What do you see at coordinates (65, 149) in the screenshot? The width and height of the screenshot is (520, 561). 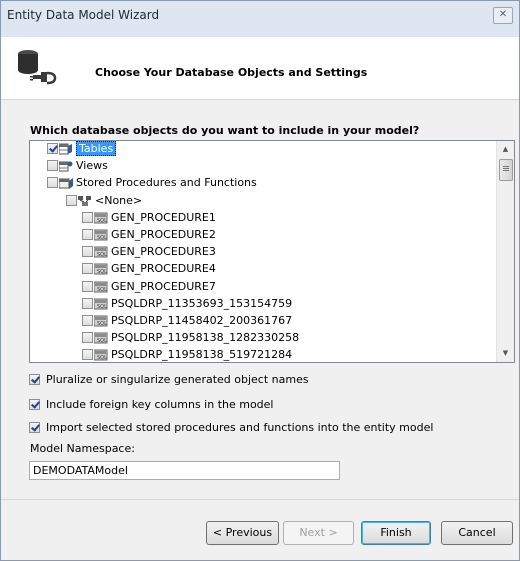 I see `table-icon` at bounding box center [65, 149].